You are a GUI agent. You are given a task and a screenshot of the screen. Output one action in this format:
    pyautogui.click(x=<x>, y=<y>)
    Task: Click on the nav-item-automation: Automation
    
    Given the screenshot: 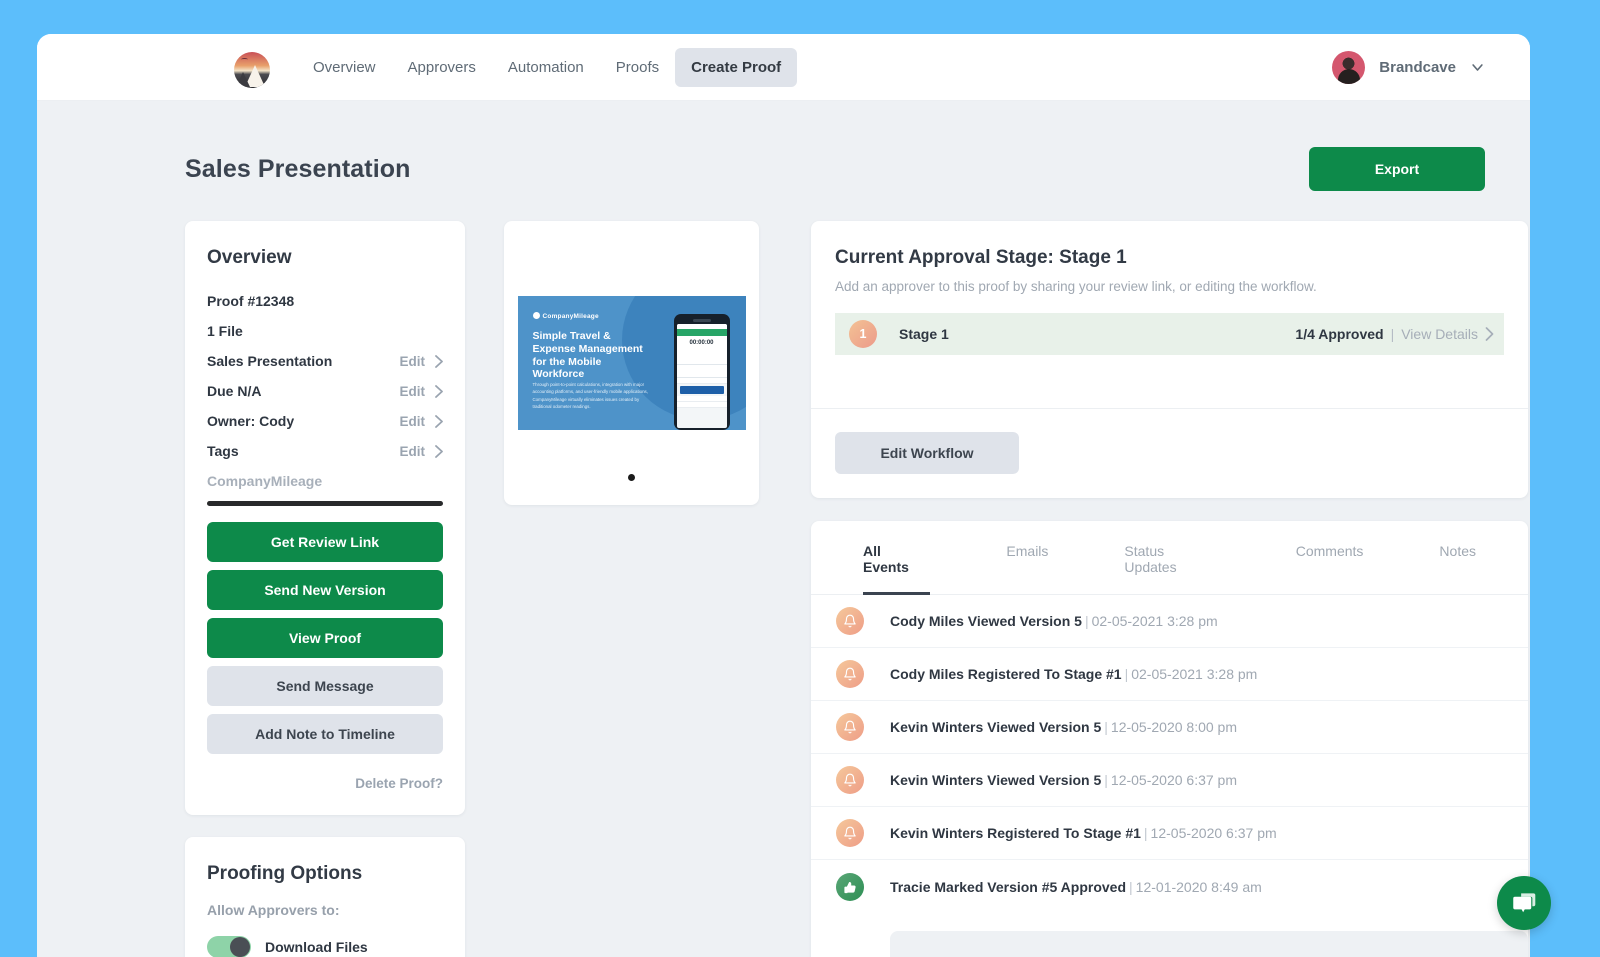 What is the action you would take?
    pyautogui.click(x=546, y=67)
    